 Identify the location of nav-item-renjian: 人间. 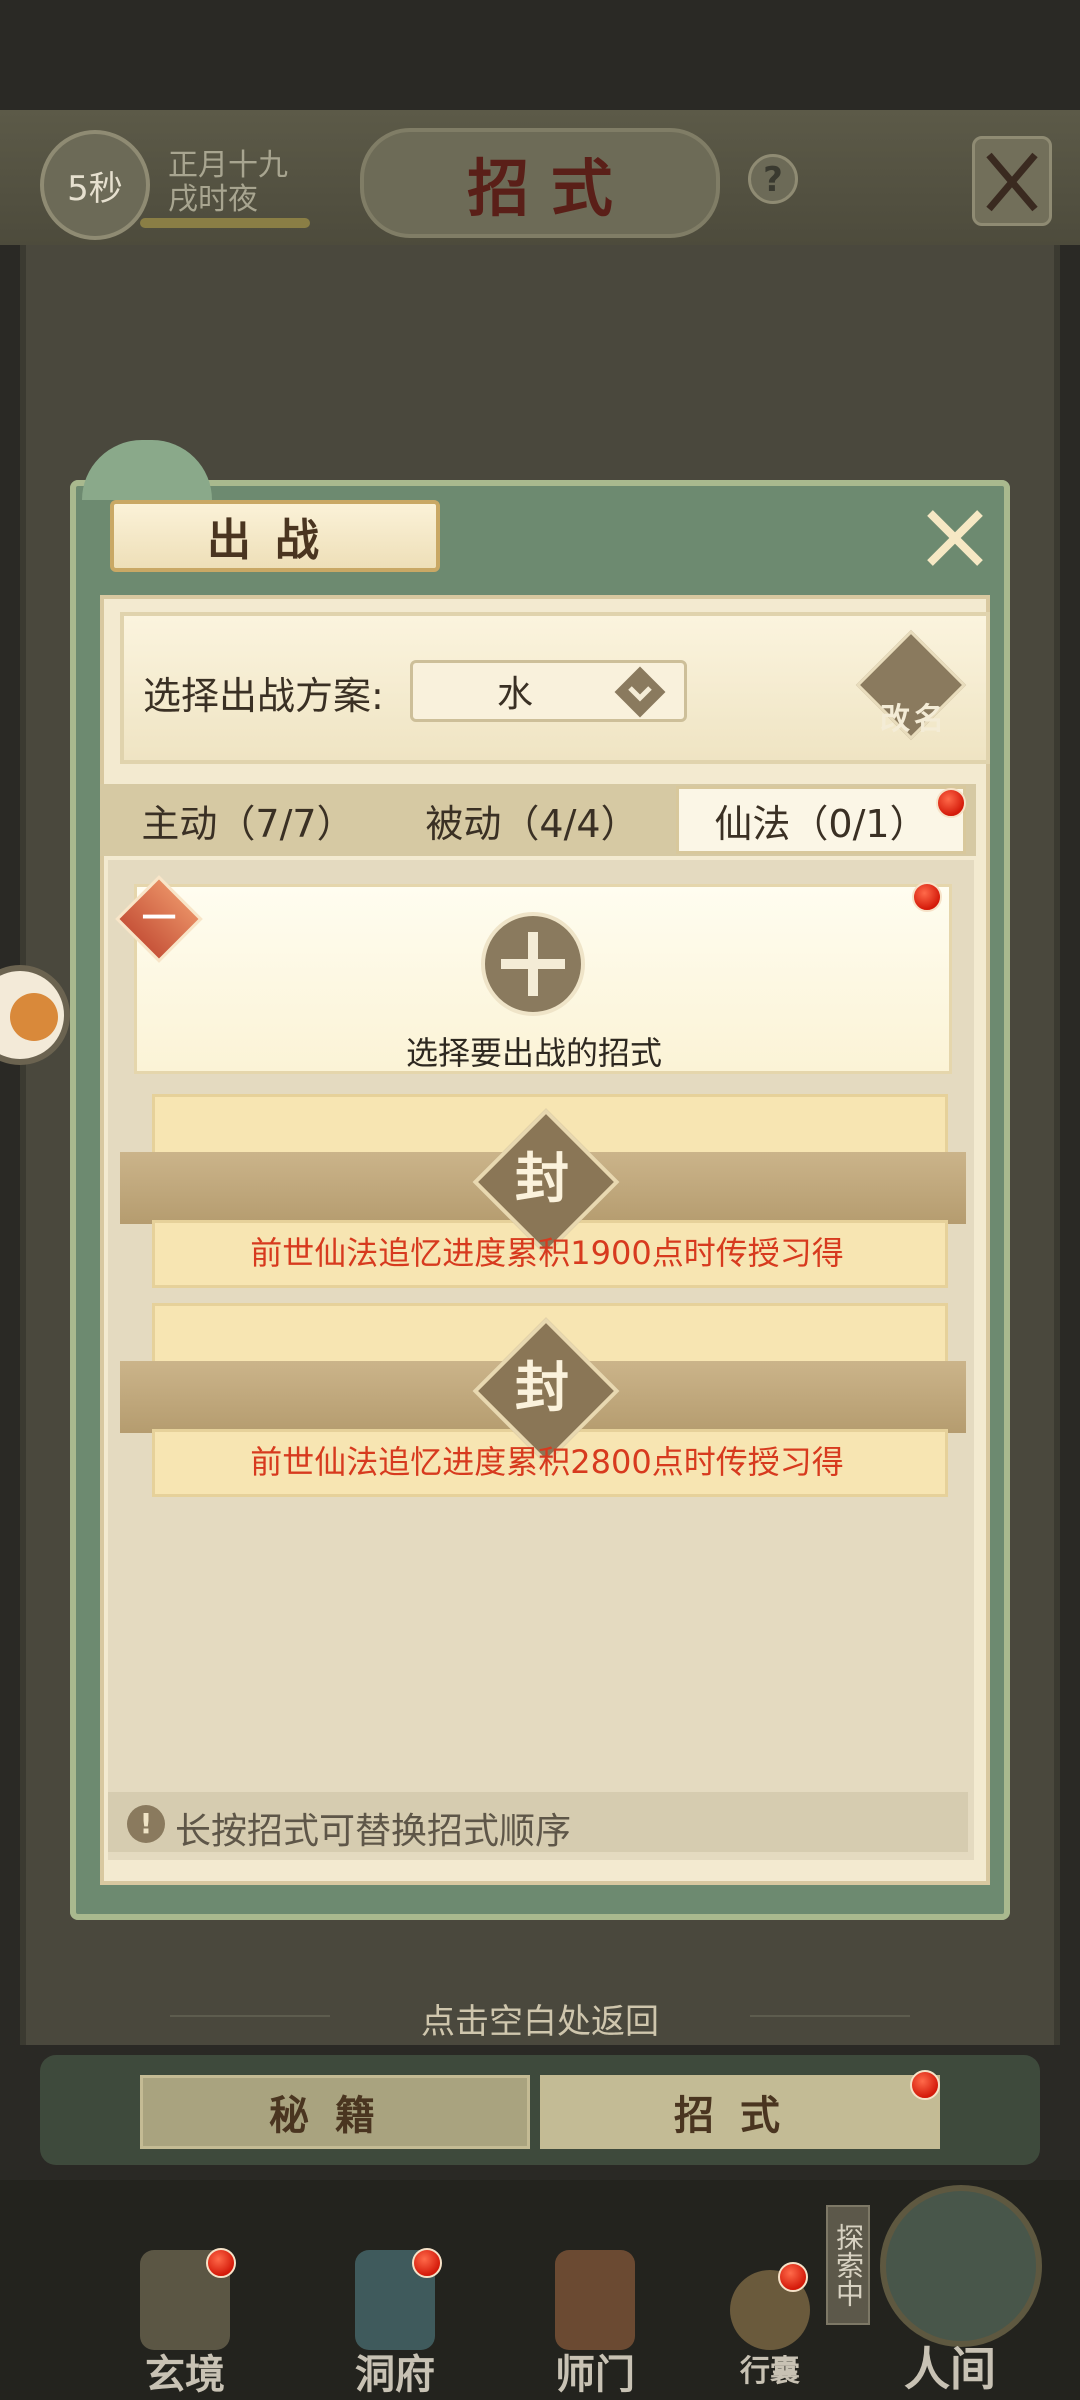
(950, 2282).